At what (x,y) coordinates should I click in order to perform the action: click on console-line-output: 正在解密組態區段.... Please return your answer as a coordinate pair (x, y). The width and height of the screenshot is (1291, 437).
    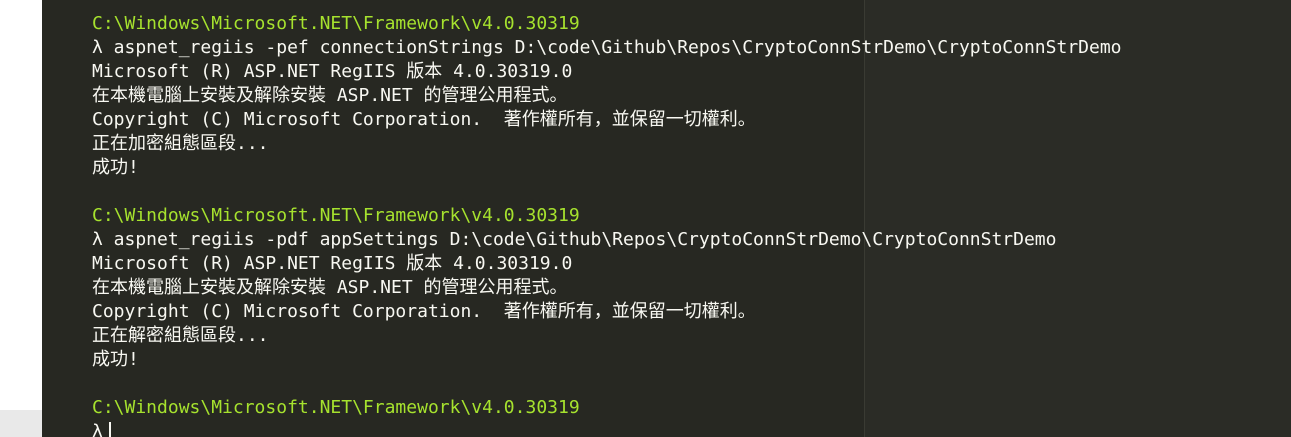
    Looking at the image, I should click on (180, 335).